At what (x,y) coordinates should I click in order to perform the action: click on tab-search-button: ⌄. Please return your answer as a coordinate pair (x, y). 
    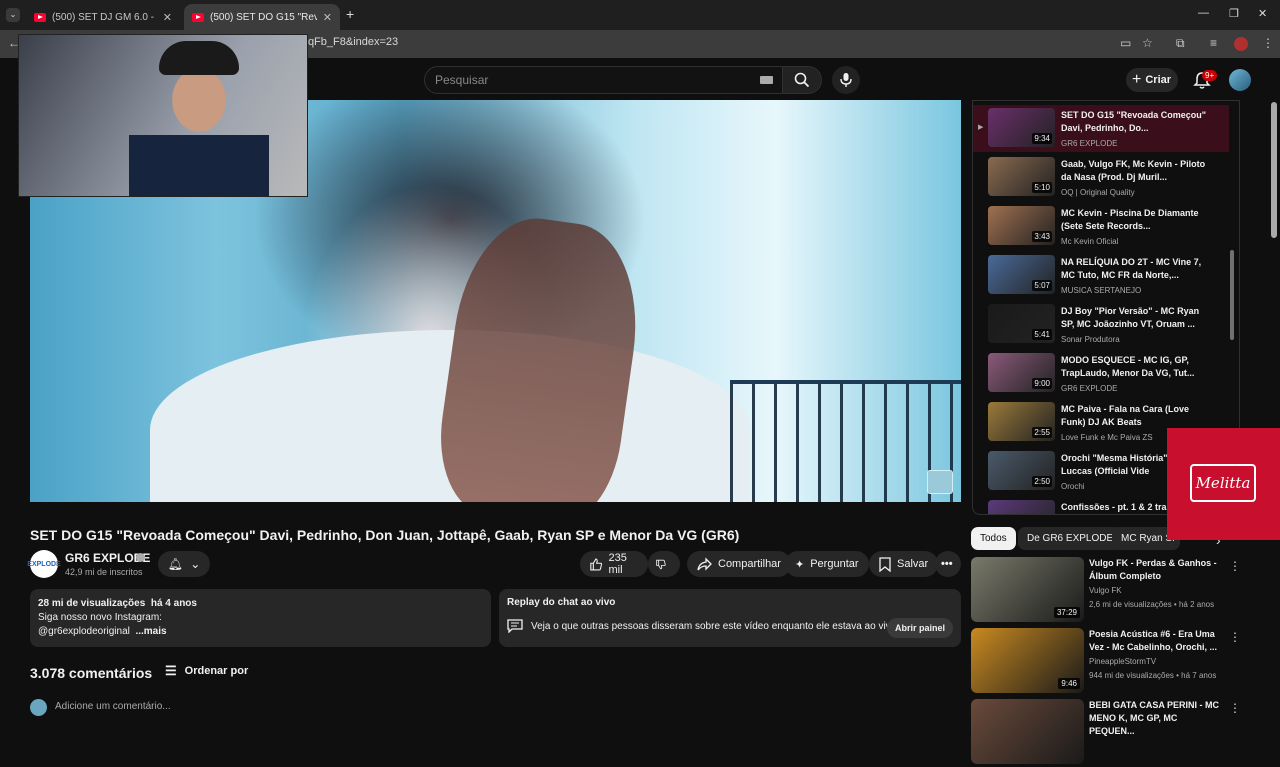
    Looking at the image, I should click on (13, 15).